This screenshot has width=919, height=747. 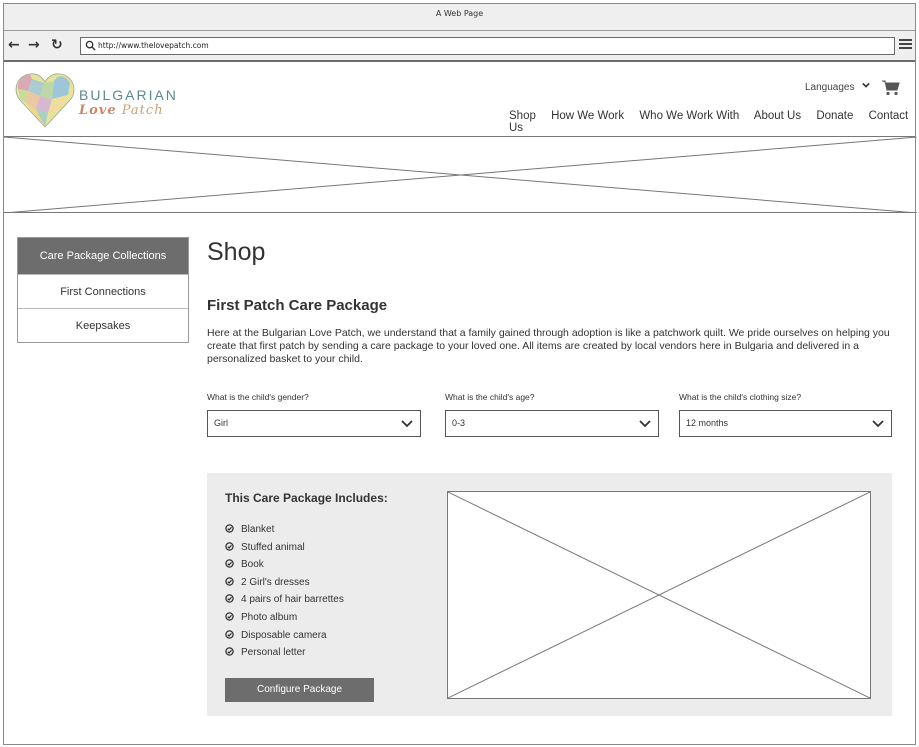 What do you see at coordinates (90, 45) in the screenshot?
I see `search-icon` at bounding box center [90, 45].